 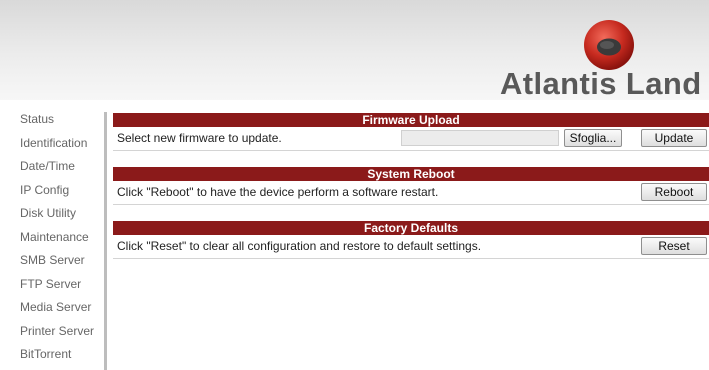 I want to click on factory-defaults-title: Factory Defaults, so click(x=411, y=228).